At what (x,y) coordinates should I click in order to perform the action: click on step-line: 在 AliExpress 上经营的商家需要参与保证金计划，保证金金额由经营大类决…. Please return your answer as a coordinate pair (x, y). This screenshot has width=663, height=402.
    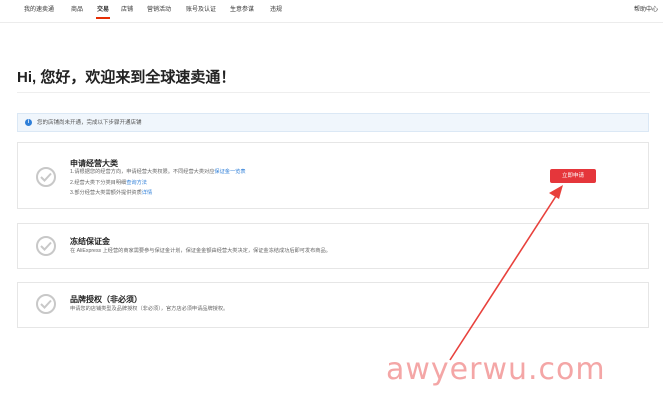
    Looking at the image, I should click on (200, 251).